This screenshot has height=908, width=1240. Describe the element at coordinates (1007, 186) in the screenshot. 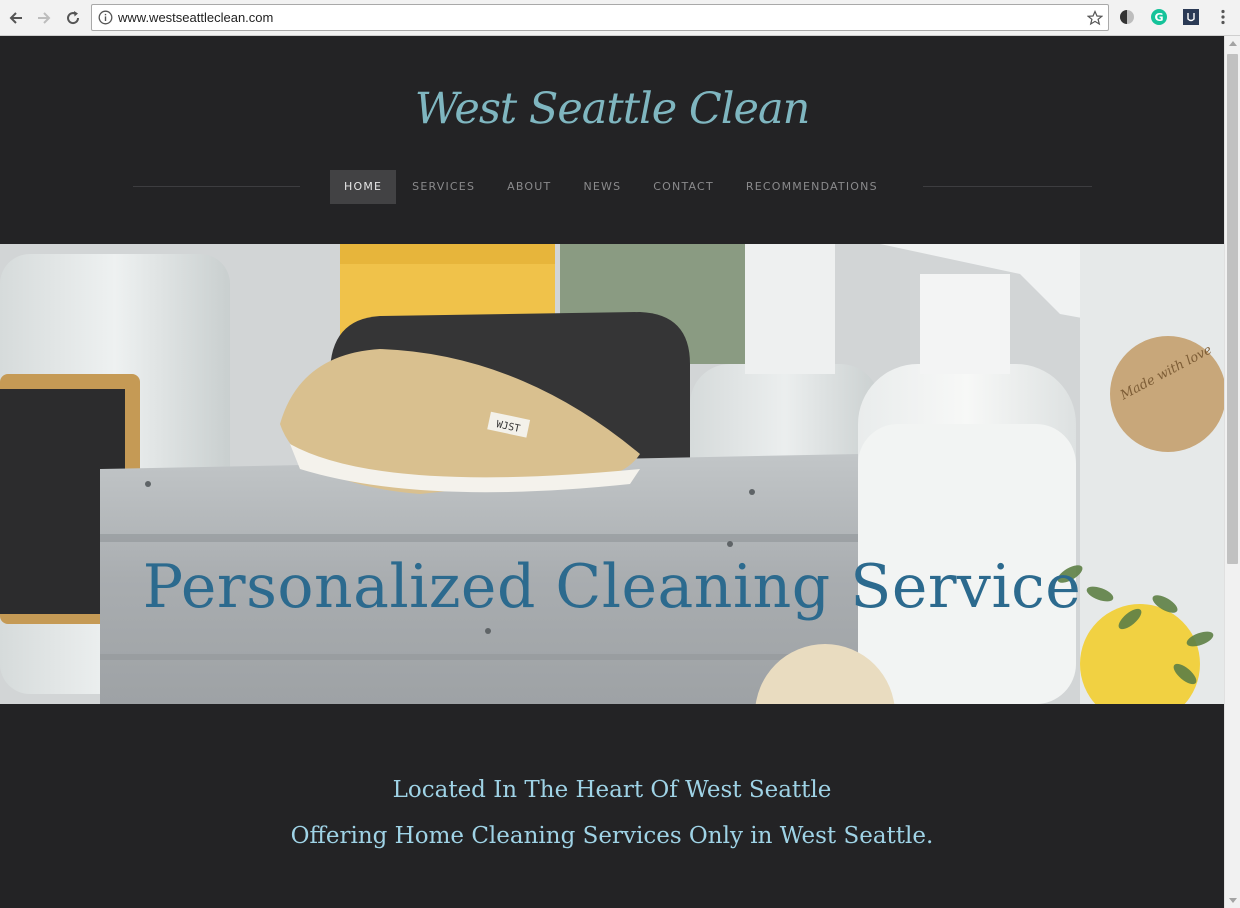

I see `nav-divider-right` at that location.